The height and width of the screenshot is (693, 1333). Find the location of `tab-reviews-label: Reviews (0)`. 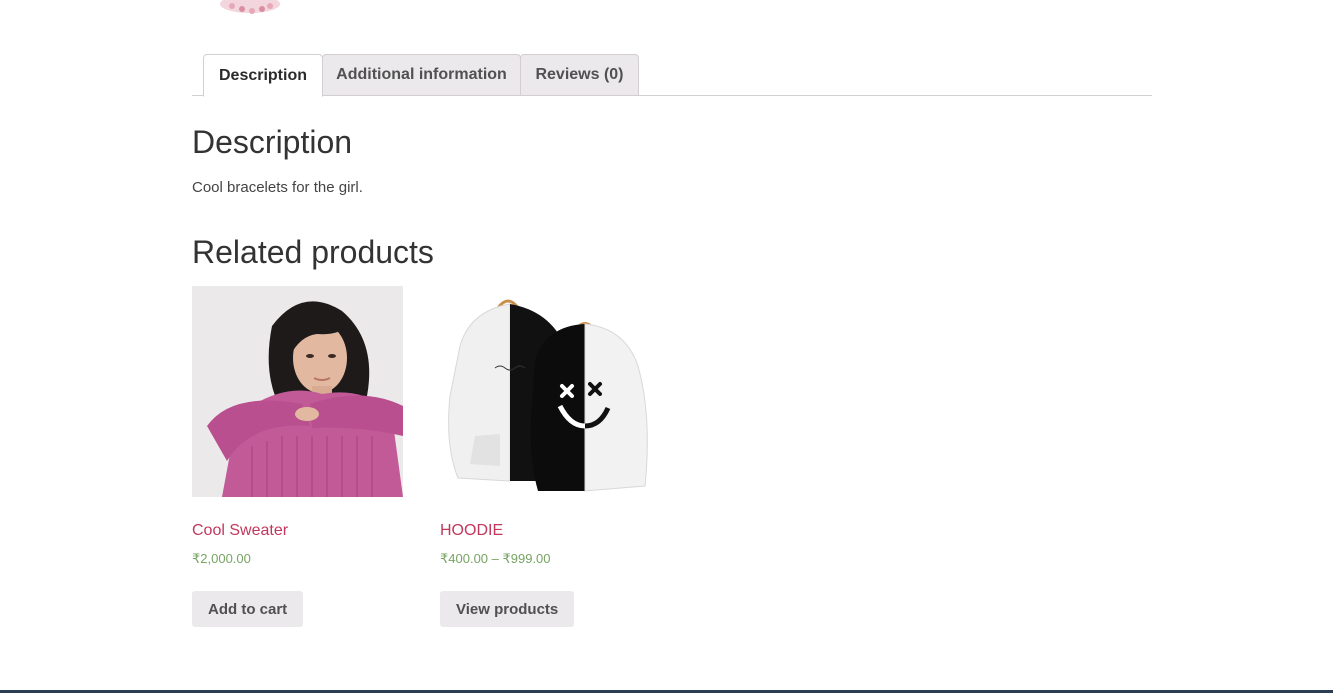

tab-reviews-label: Reviews (0) is located at coordinates (579, 74).